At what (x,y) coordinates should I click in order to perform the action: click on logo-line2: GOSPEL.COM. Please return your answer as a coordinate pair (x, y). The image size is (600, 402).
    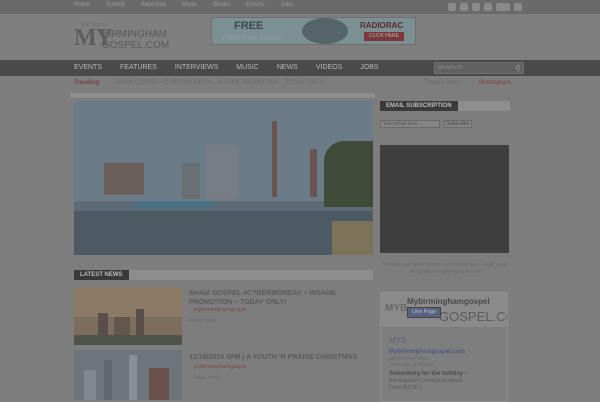
    Looking at the image, I should click on (136, 45).